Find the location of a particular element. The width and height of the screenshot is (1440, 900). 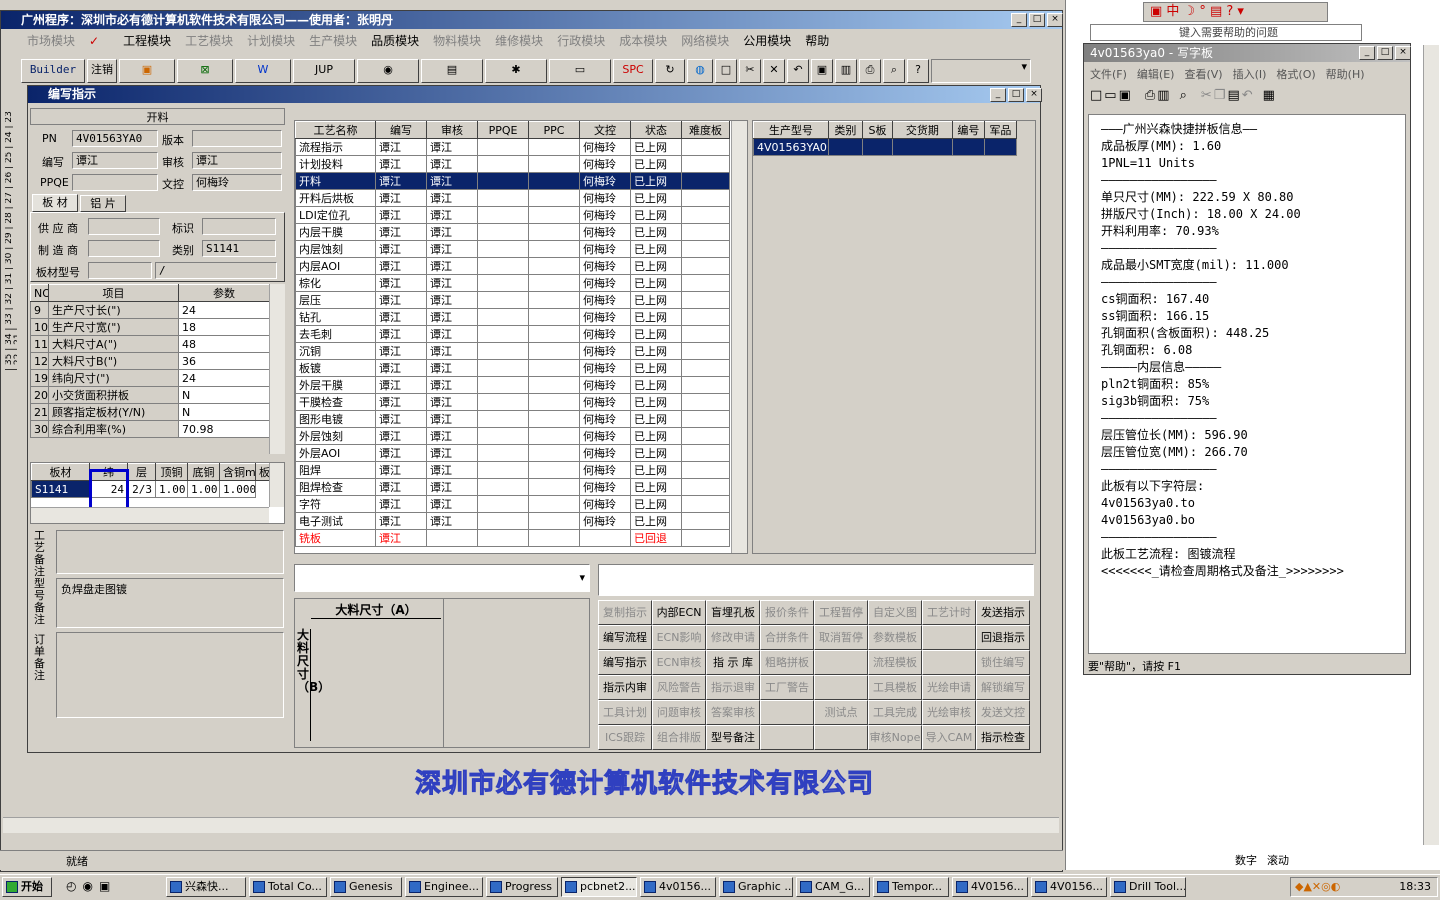

save-icon: ▣ is located at coordinates (822, 71).